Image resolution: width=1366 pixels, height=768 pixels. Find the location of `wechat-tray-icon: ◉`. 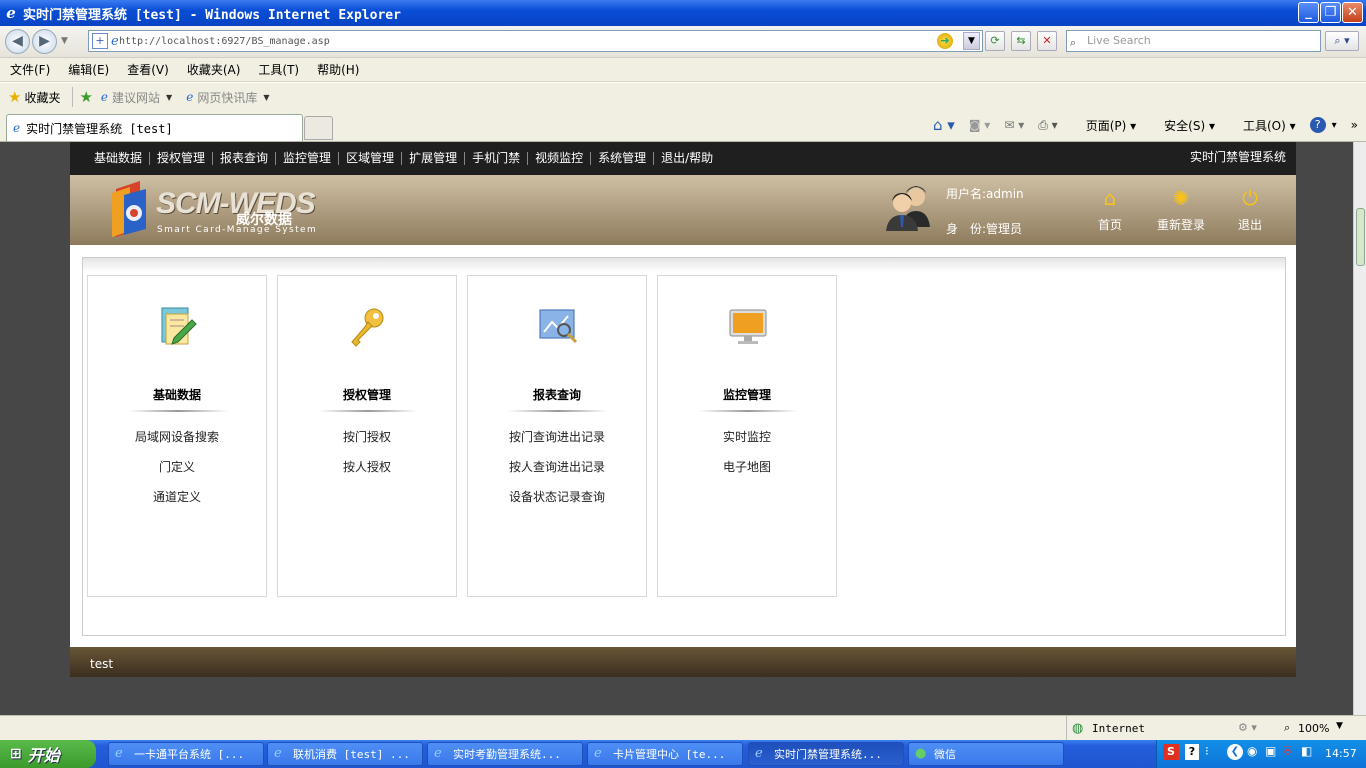

wechat-tray-icon: ◉ is located at coordinates (1252, 751).